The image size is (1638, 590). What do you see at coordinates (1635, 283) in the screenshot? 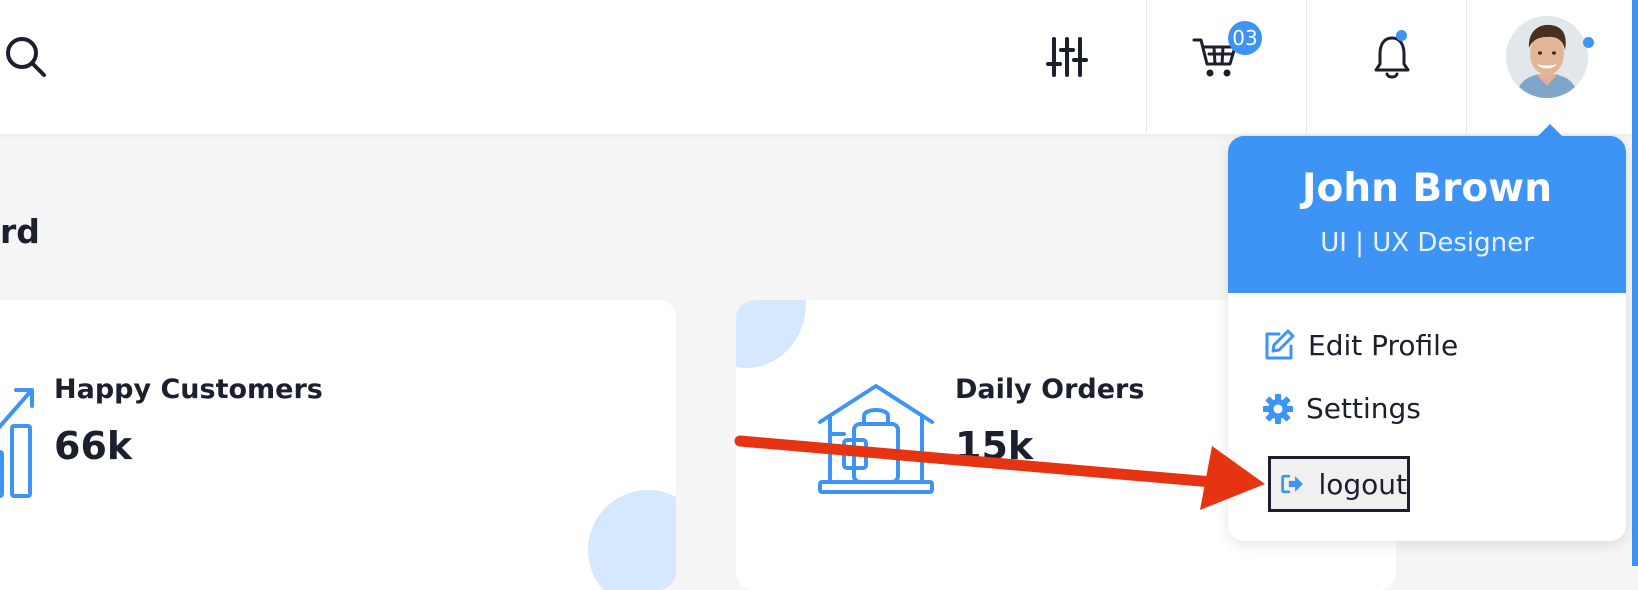
I see `sidebar-edge` at bounding box center [1635, 283].